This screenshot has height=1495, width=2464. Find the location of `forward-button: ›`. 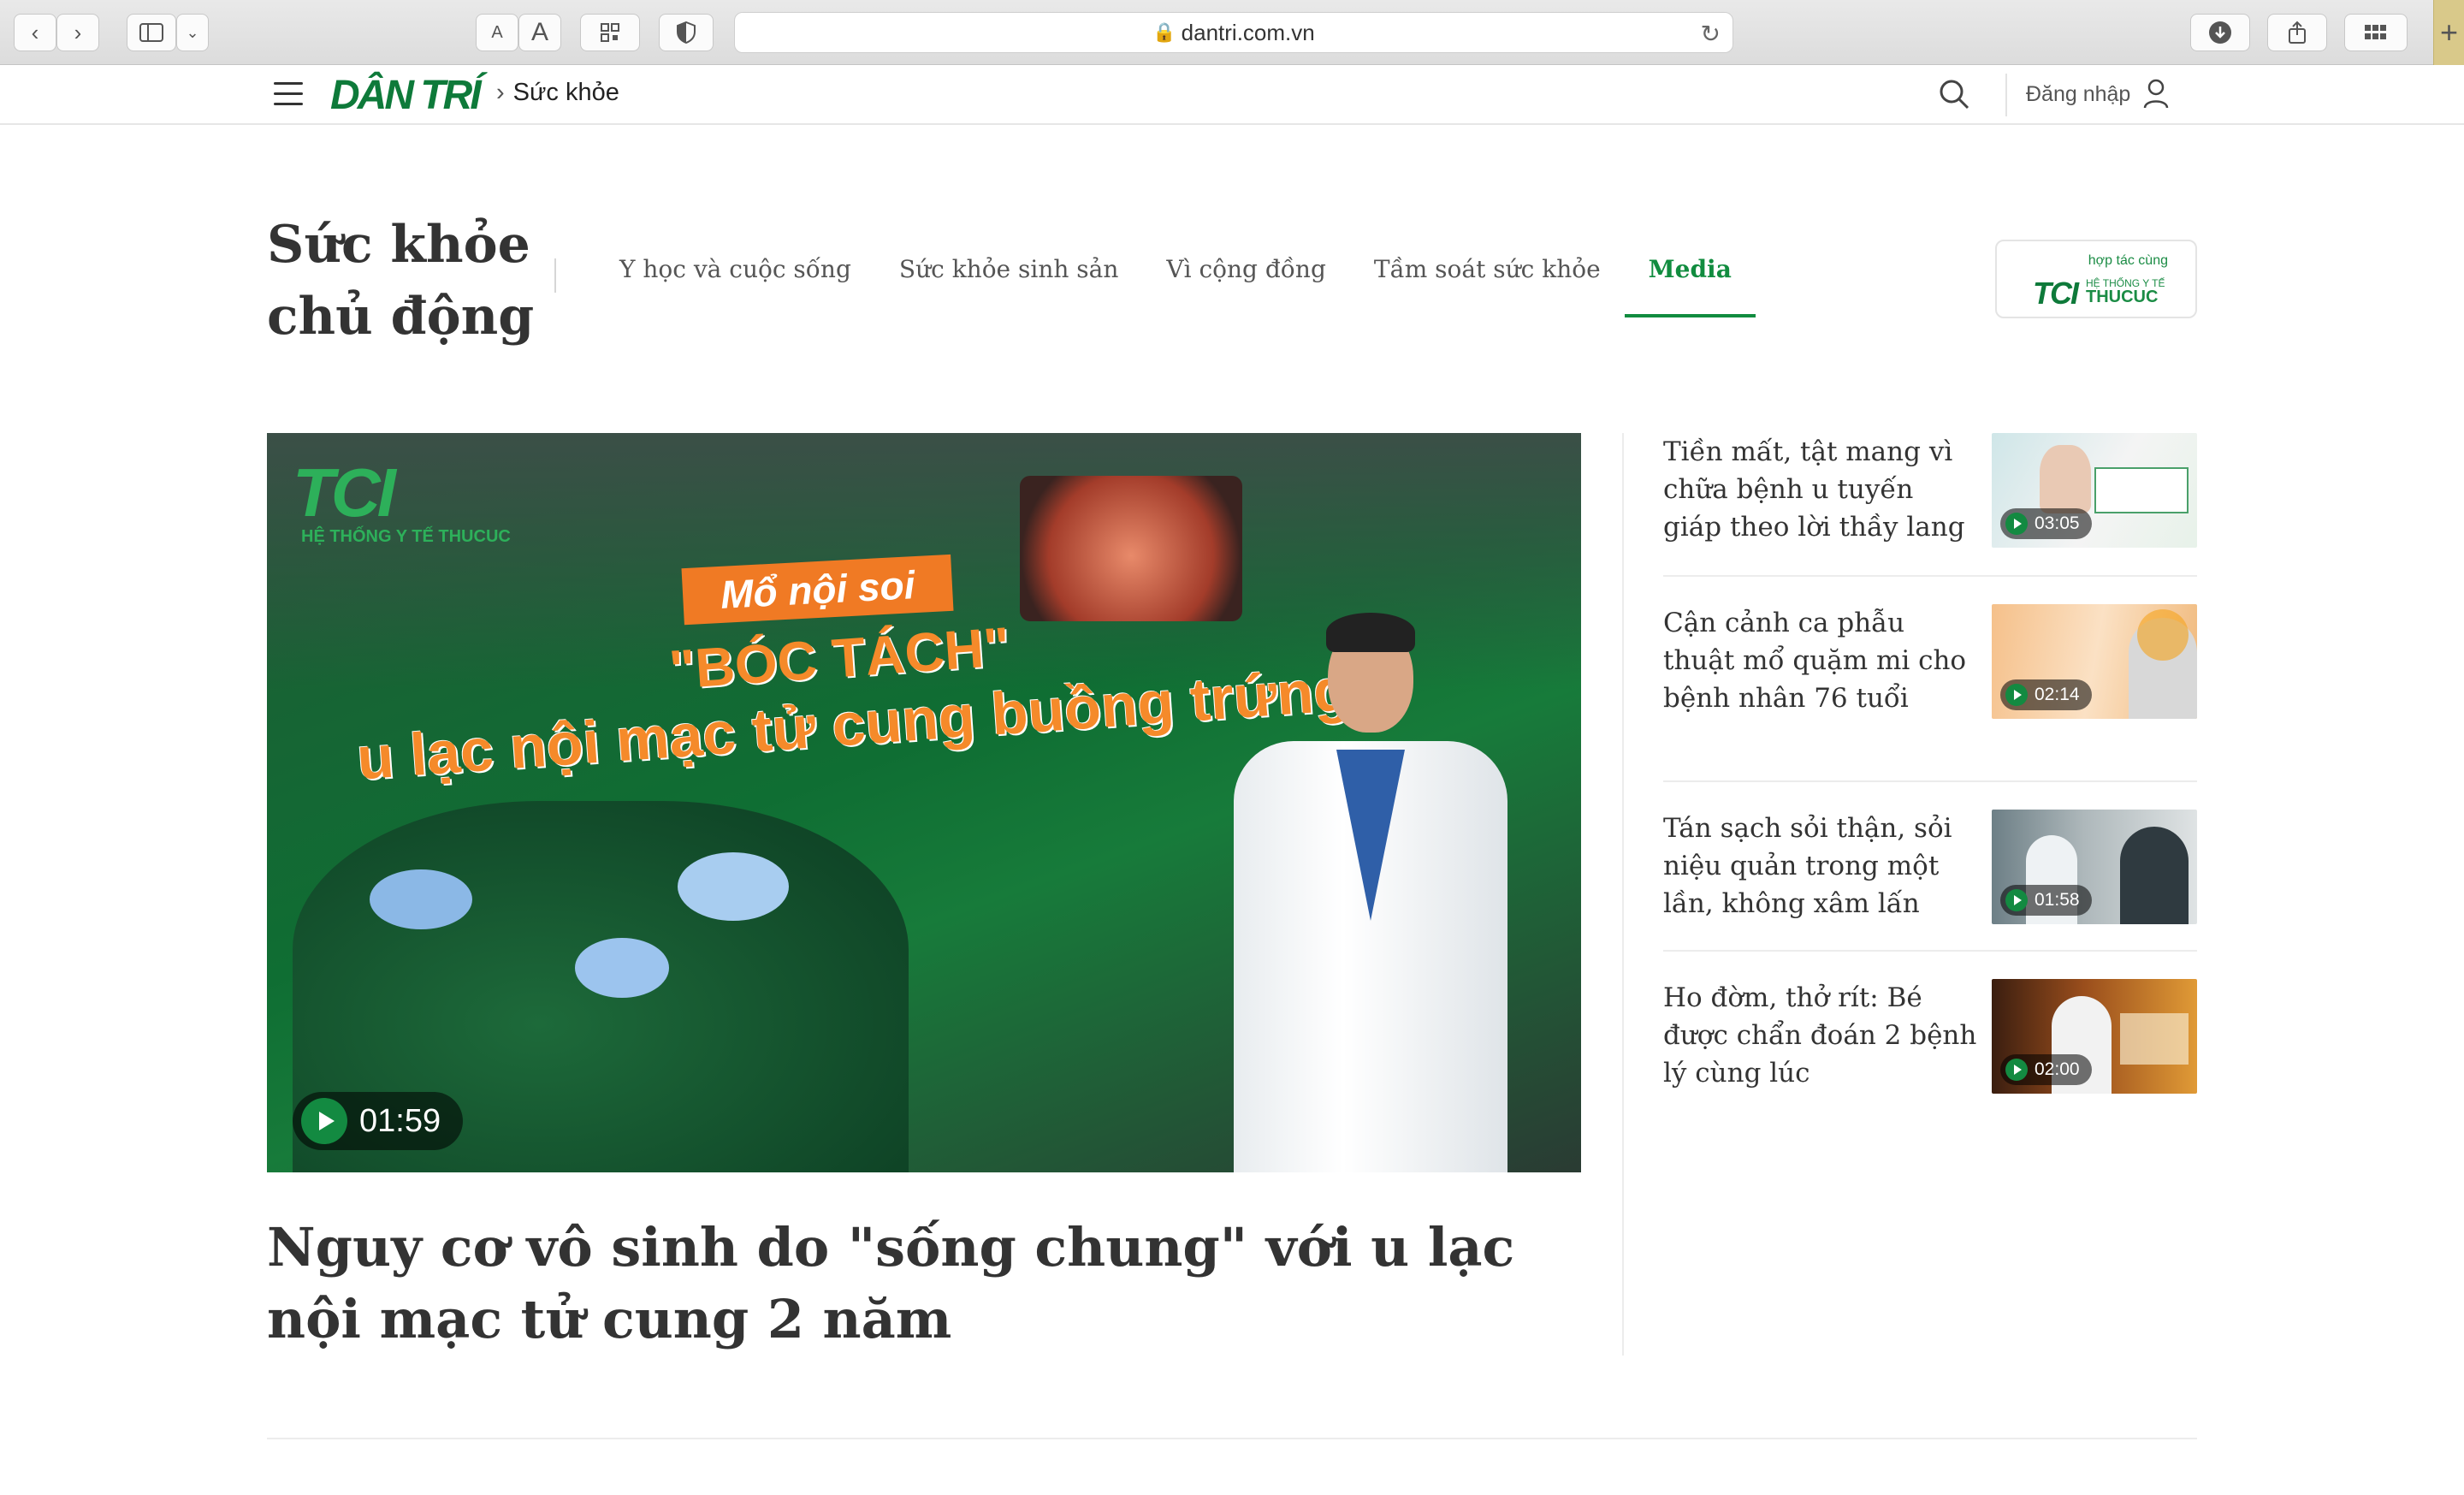

forward-button: › is located at coordinates (77, 32).